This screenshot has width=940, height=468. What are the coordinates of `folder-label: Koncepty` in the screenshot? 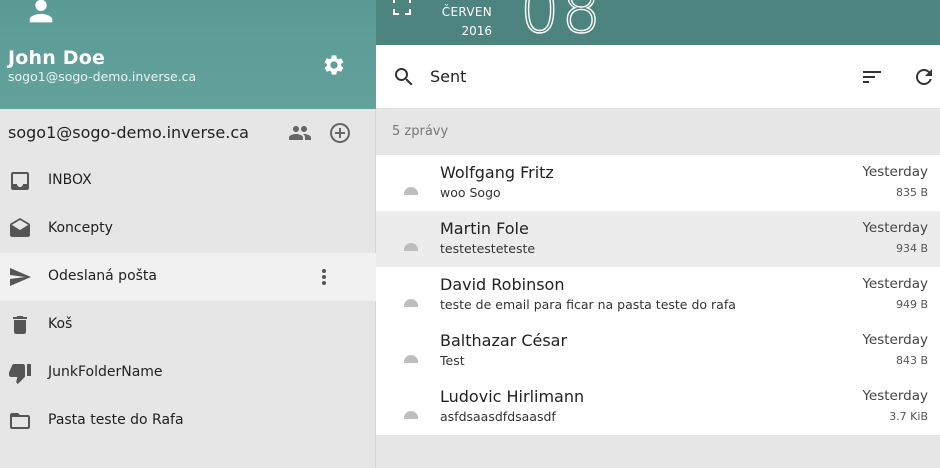 It's located at (80, 228).